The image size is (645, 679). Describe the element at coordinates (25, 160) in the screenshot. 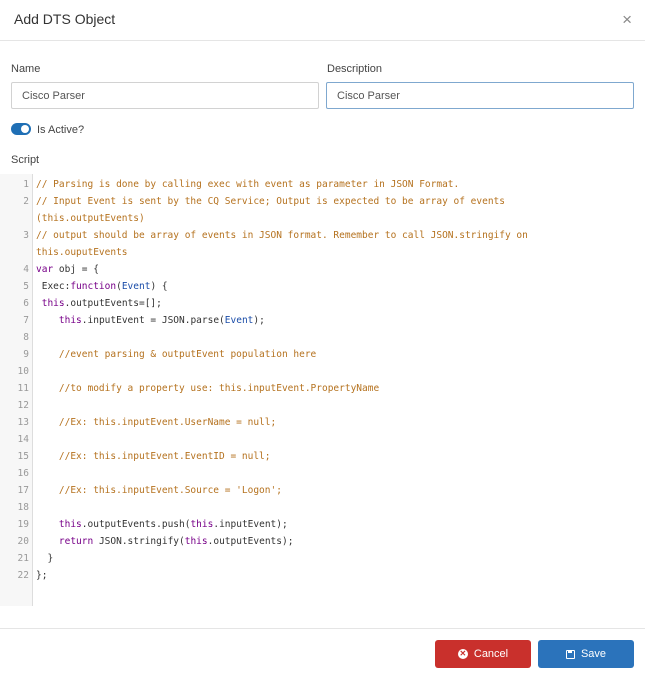

I see `script-label: Script` at that location.